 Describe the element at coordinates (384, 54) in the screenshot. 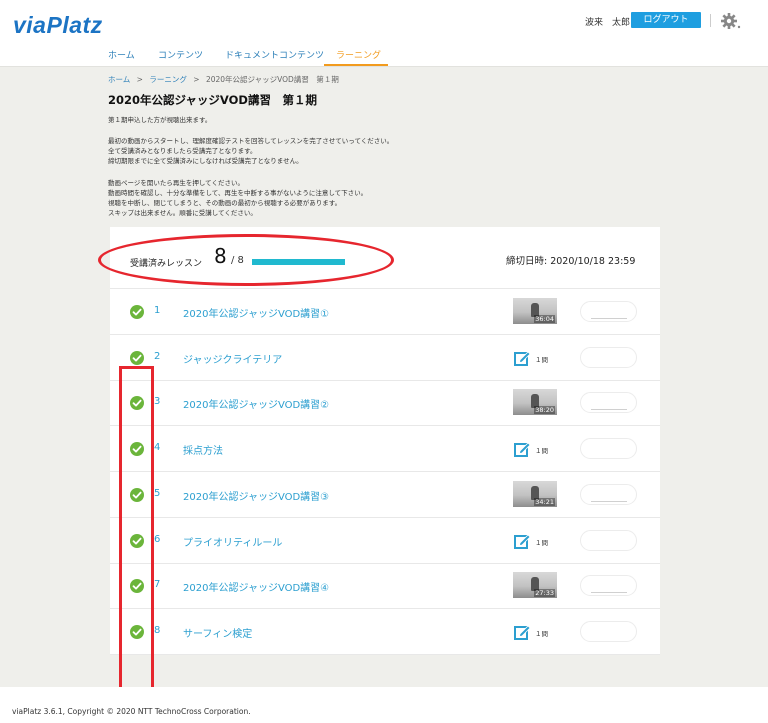

I see `main-nav: ホーム コンテンツ ドキュメントコンテンツ ラーニング` at that location.